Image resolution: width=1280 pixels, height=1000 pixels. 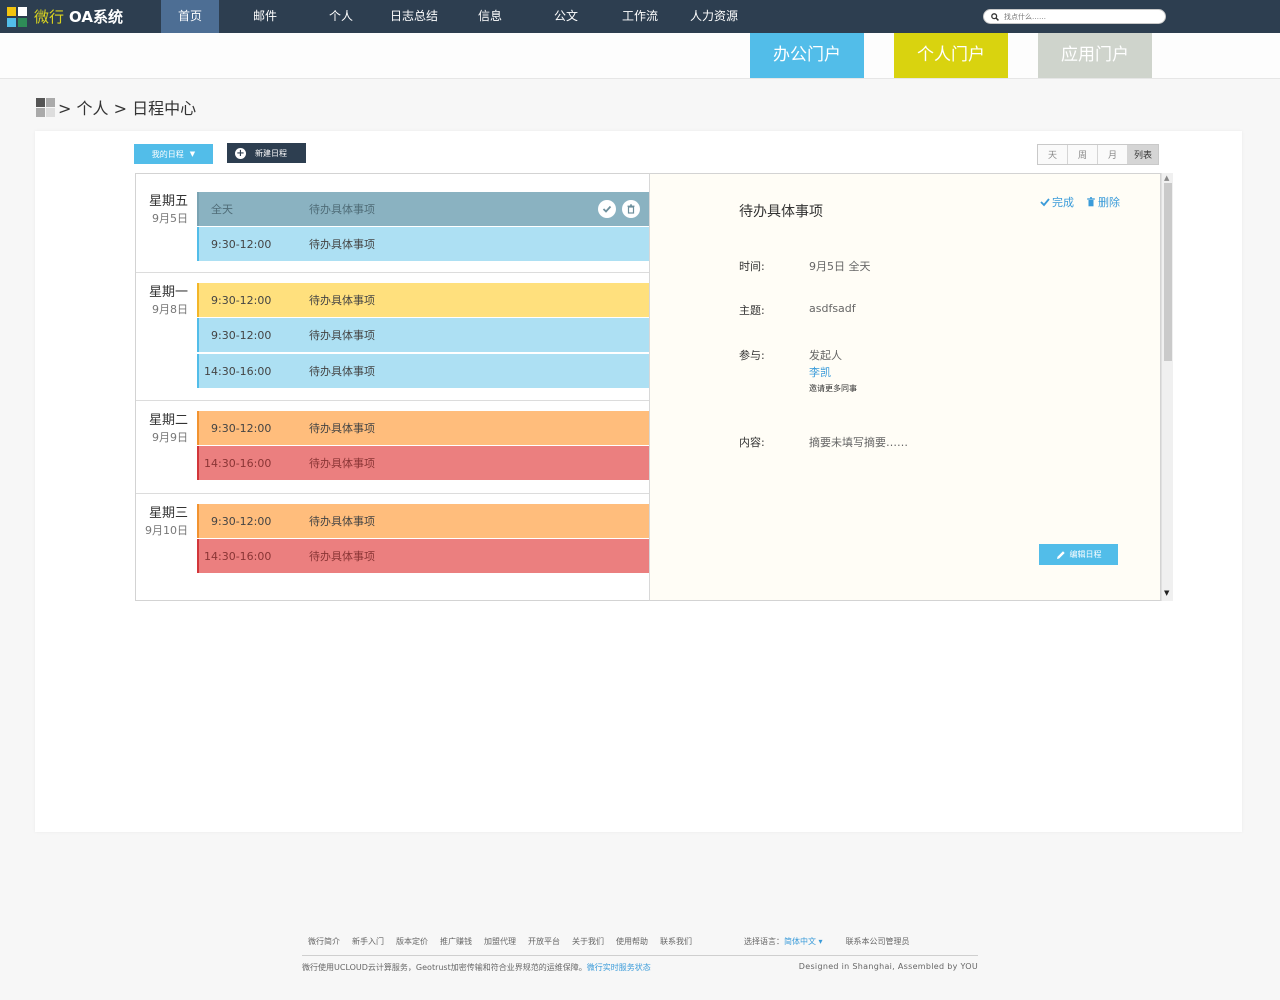 What do you see at coordinates (45, 107) in the screenshot?
I see `grid-icon` at bounding box center [45, 107].